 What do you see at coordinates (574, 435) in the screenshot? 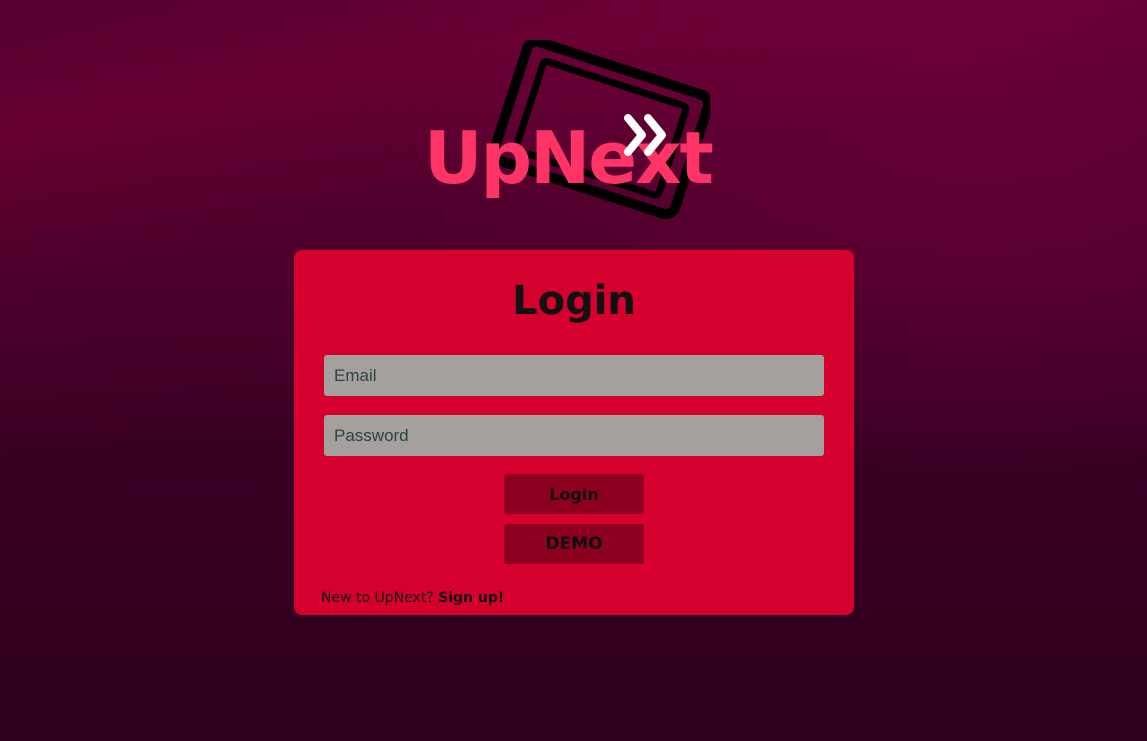
I see `password-input` at bounding box center [574, 435].